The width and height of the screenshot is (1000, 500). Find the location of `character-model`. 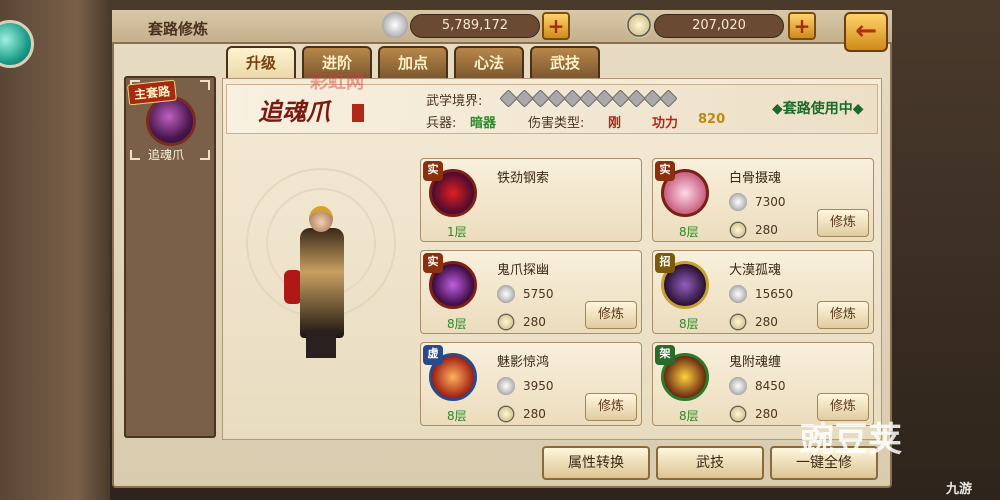

character-model is located at coordinates (322, 283).